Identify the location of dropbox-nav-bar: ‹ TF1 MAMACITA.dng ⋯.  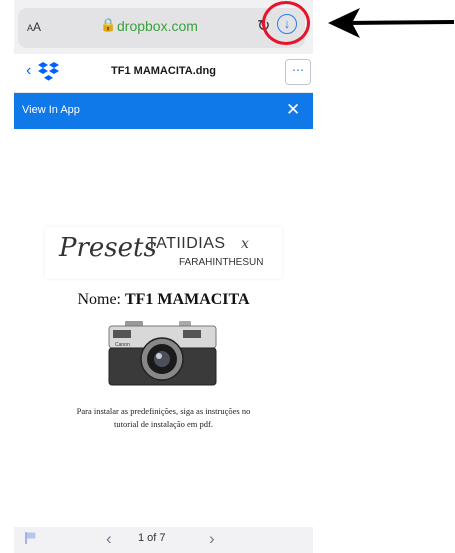
(163, 73).